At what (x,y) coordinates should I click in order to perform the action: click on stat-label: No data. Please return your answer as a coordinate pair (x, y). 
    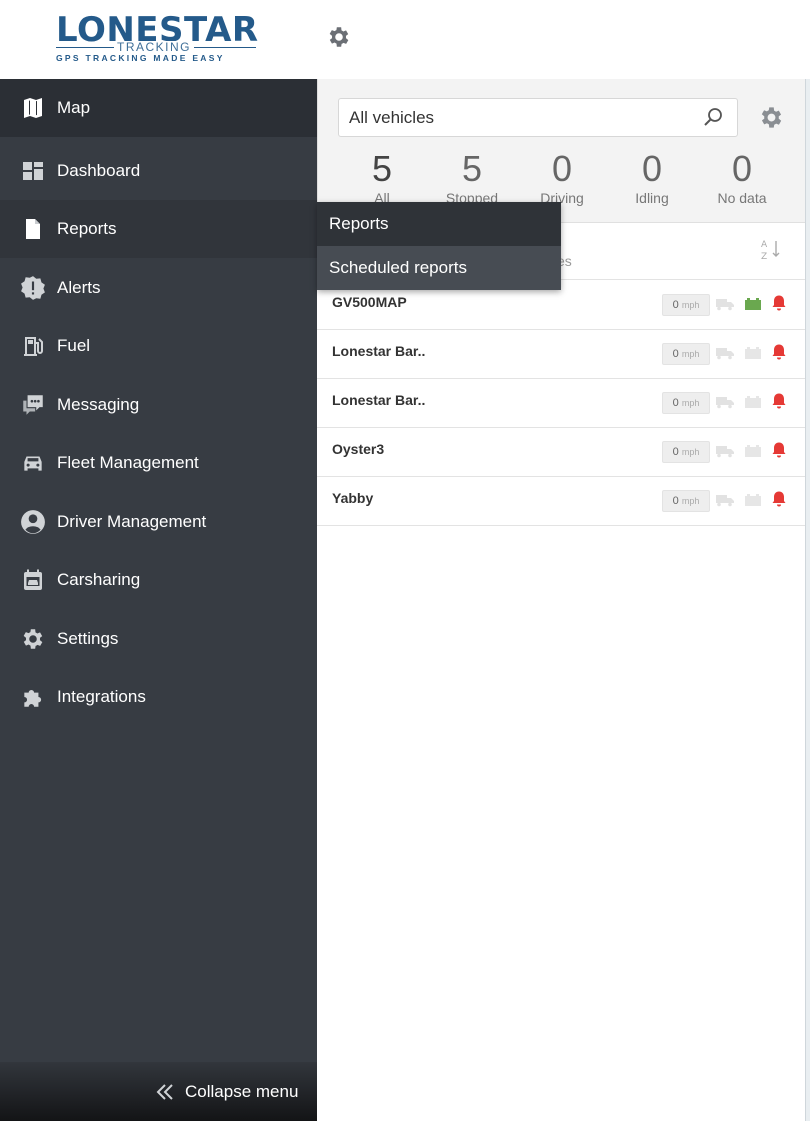
    Looking at the image, I should click on (742, 198).